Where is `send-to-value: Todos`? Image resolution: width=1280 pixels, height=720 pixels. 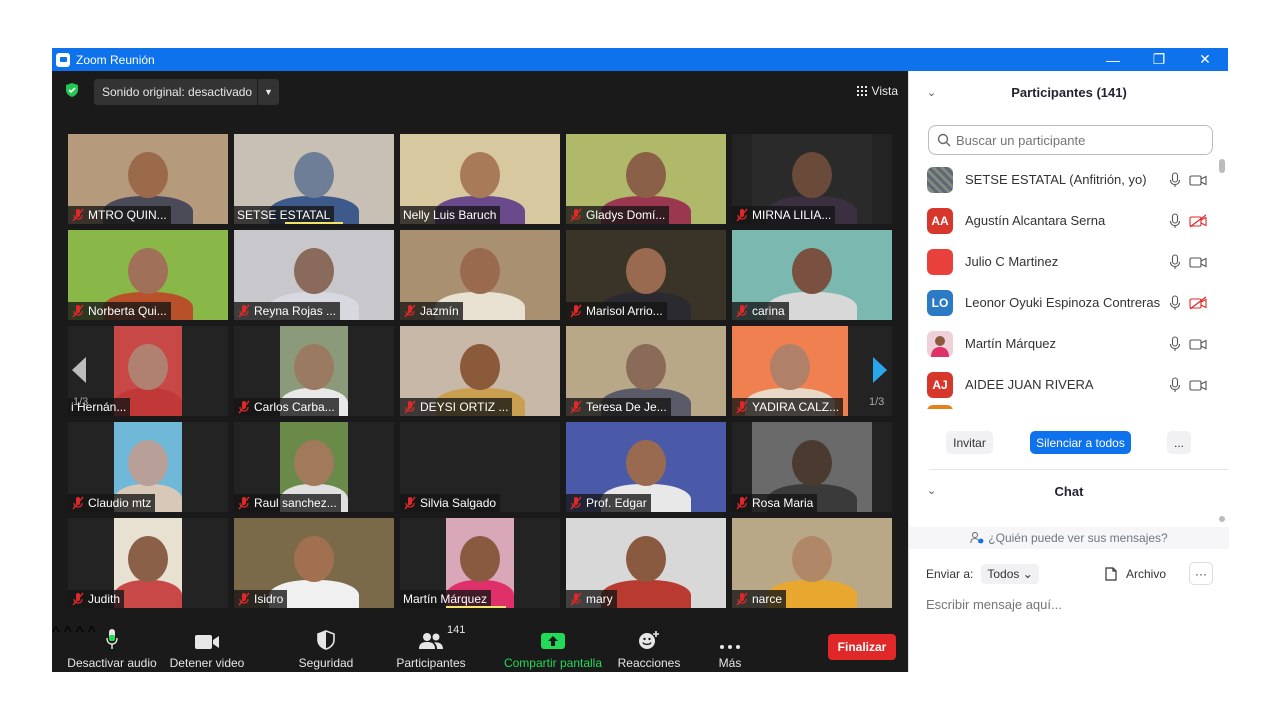 send-to-value: Todos is located at coordinates (1003, 574).